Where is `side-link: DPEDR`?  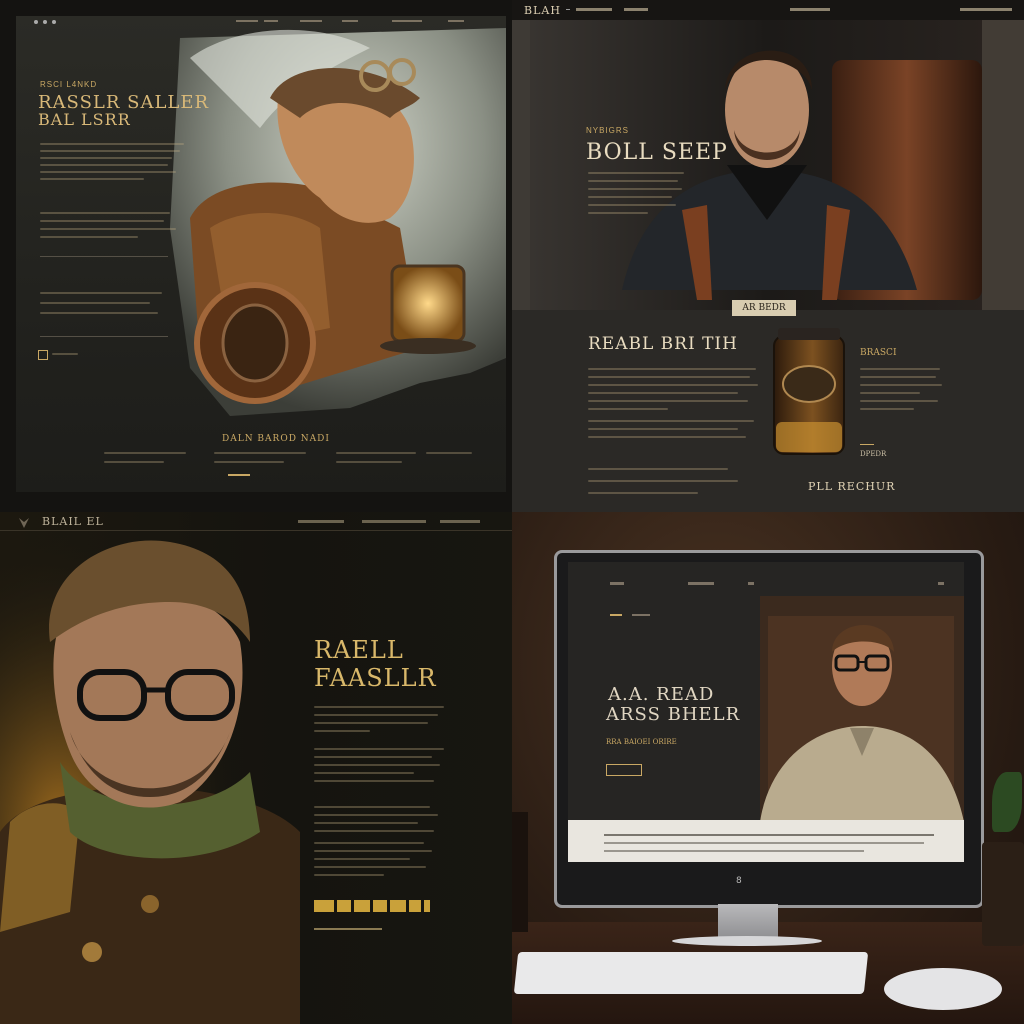 side-link: DPEDR is located at coordinates (873, 454).